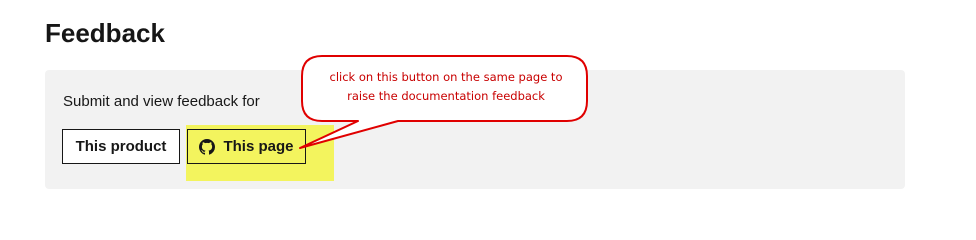 Image resolution: width=976 pixels, height=240 pixels. Describe the element at coordinates (207, 146) in the screenshot. I see `github-icon` at that location.